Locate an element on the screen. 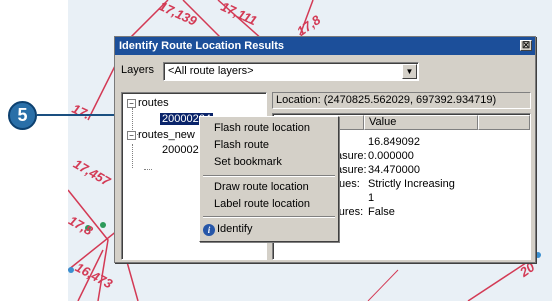  close-button: ☒ is located at coordinates (526, 45).